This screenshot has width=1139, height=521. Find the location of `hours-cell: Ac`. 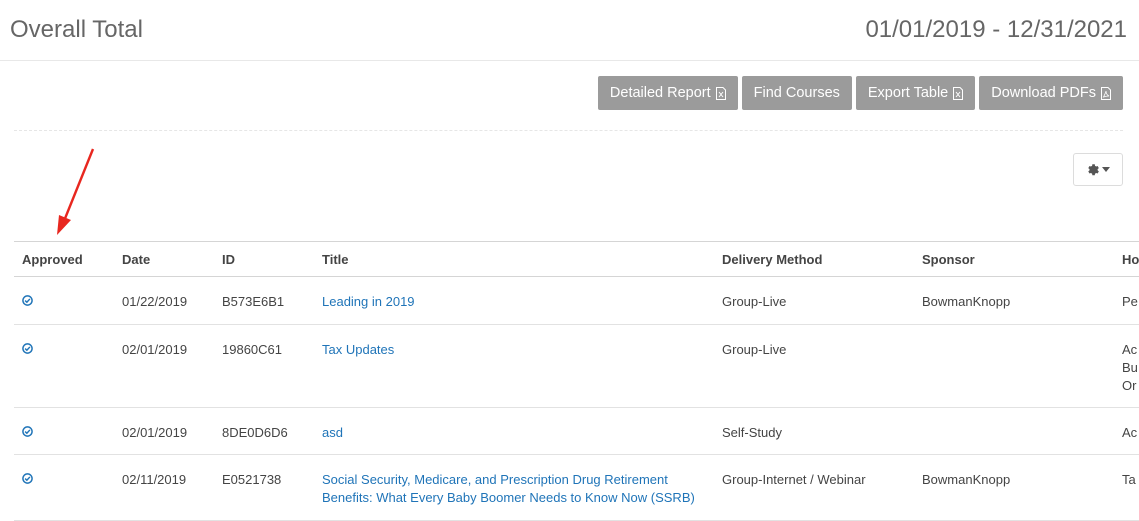

hours-cell: Ac is located at coordinates (1126, 431).